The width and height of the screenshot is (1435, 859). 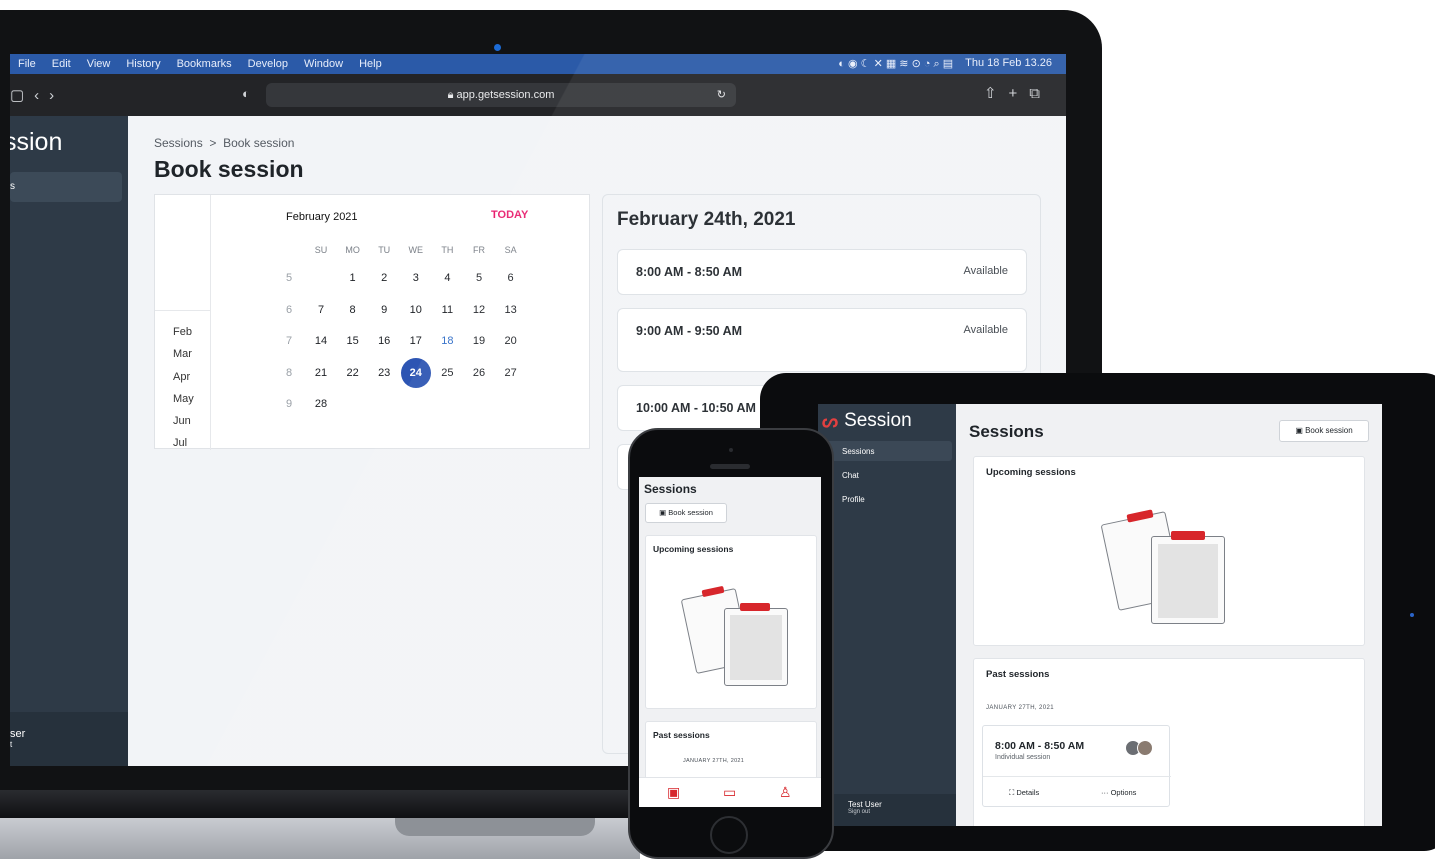 I want to click on tab-chat-icon: ▭, so click(x=729, y=792).